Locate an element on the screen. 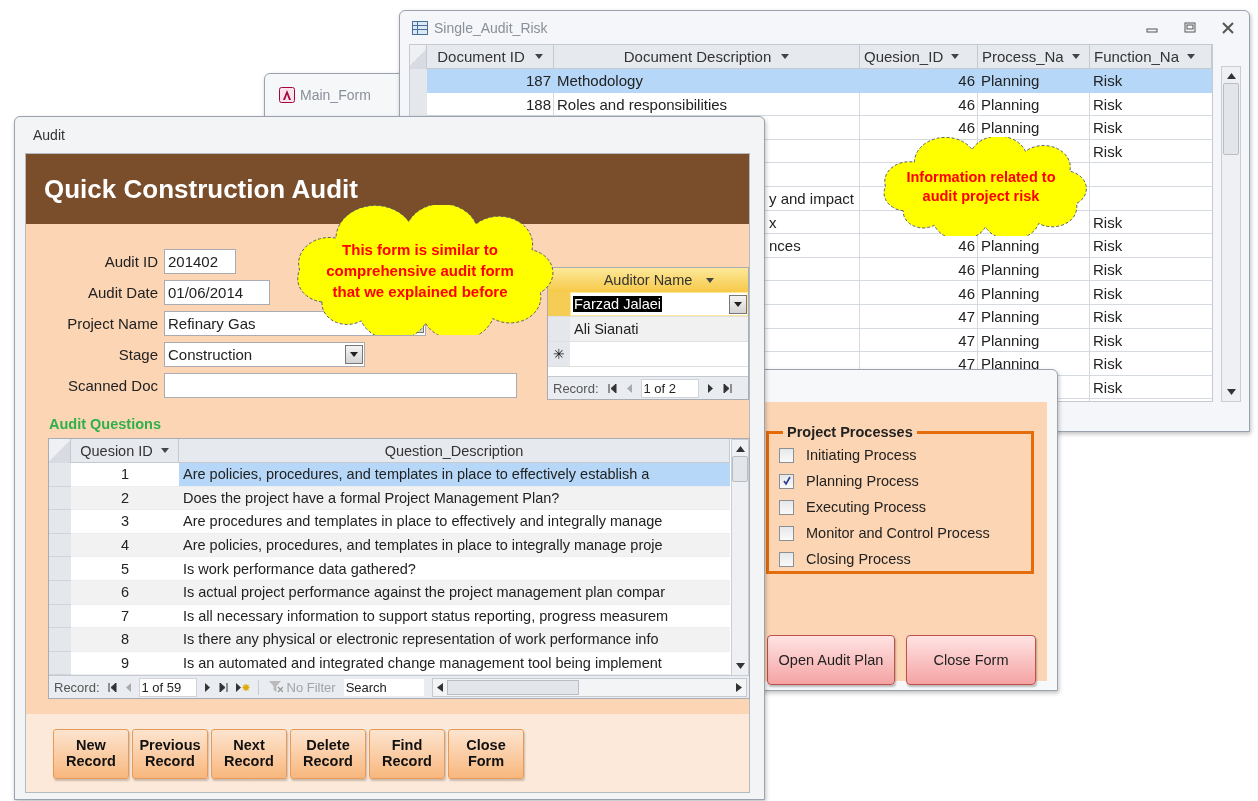 This screenshot has height=801, width=1258. callout-text: Information related to audit project risk is located at coordinates (981, 186).